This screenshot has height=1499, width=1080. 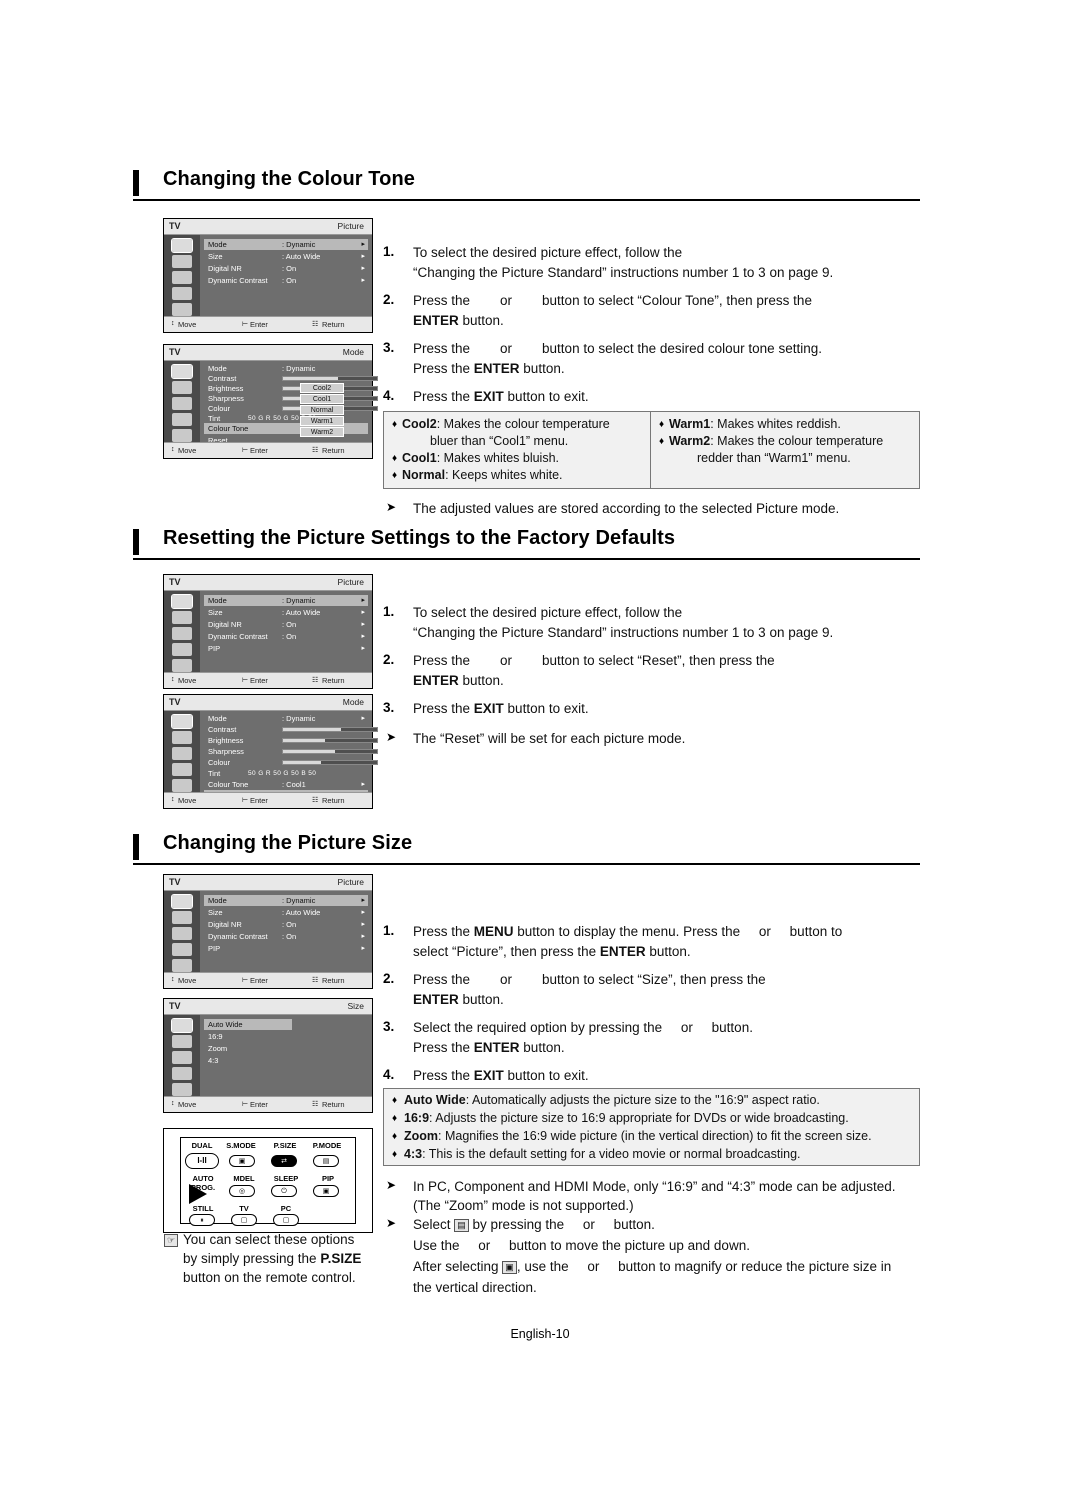 What do you see at coordinates (333, 324) in the screenshot?
I see `osd-return-hint: Return` at bounding box center [333, 324].